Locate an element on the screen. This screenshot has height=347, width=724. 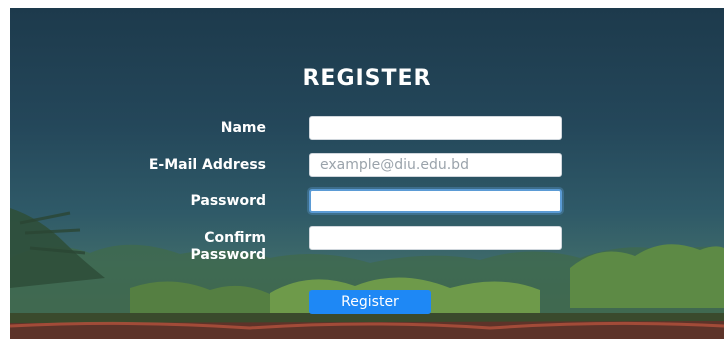
email-field is located at coordinates (435, 165).